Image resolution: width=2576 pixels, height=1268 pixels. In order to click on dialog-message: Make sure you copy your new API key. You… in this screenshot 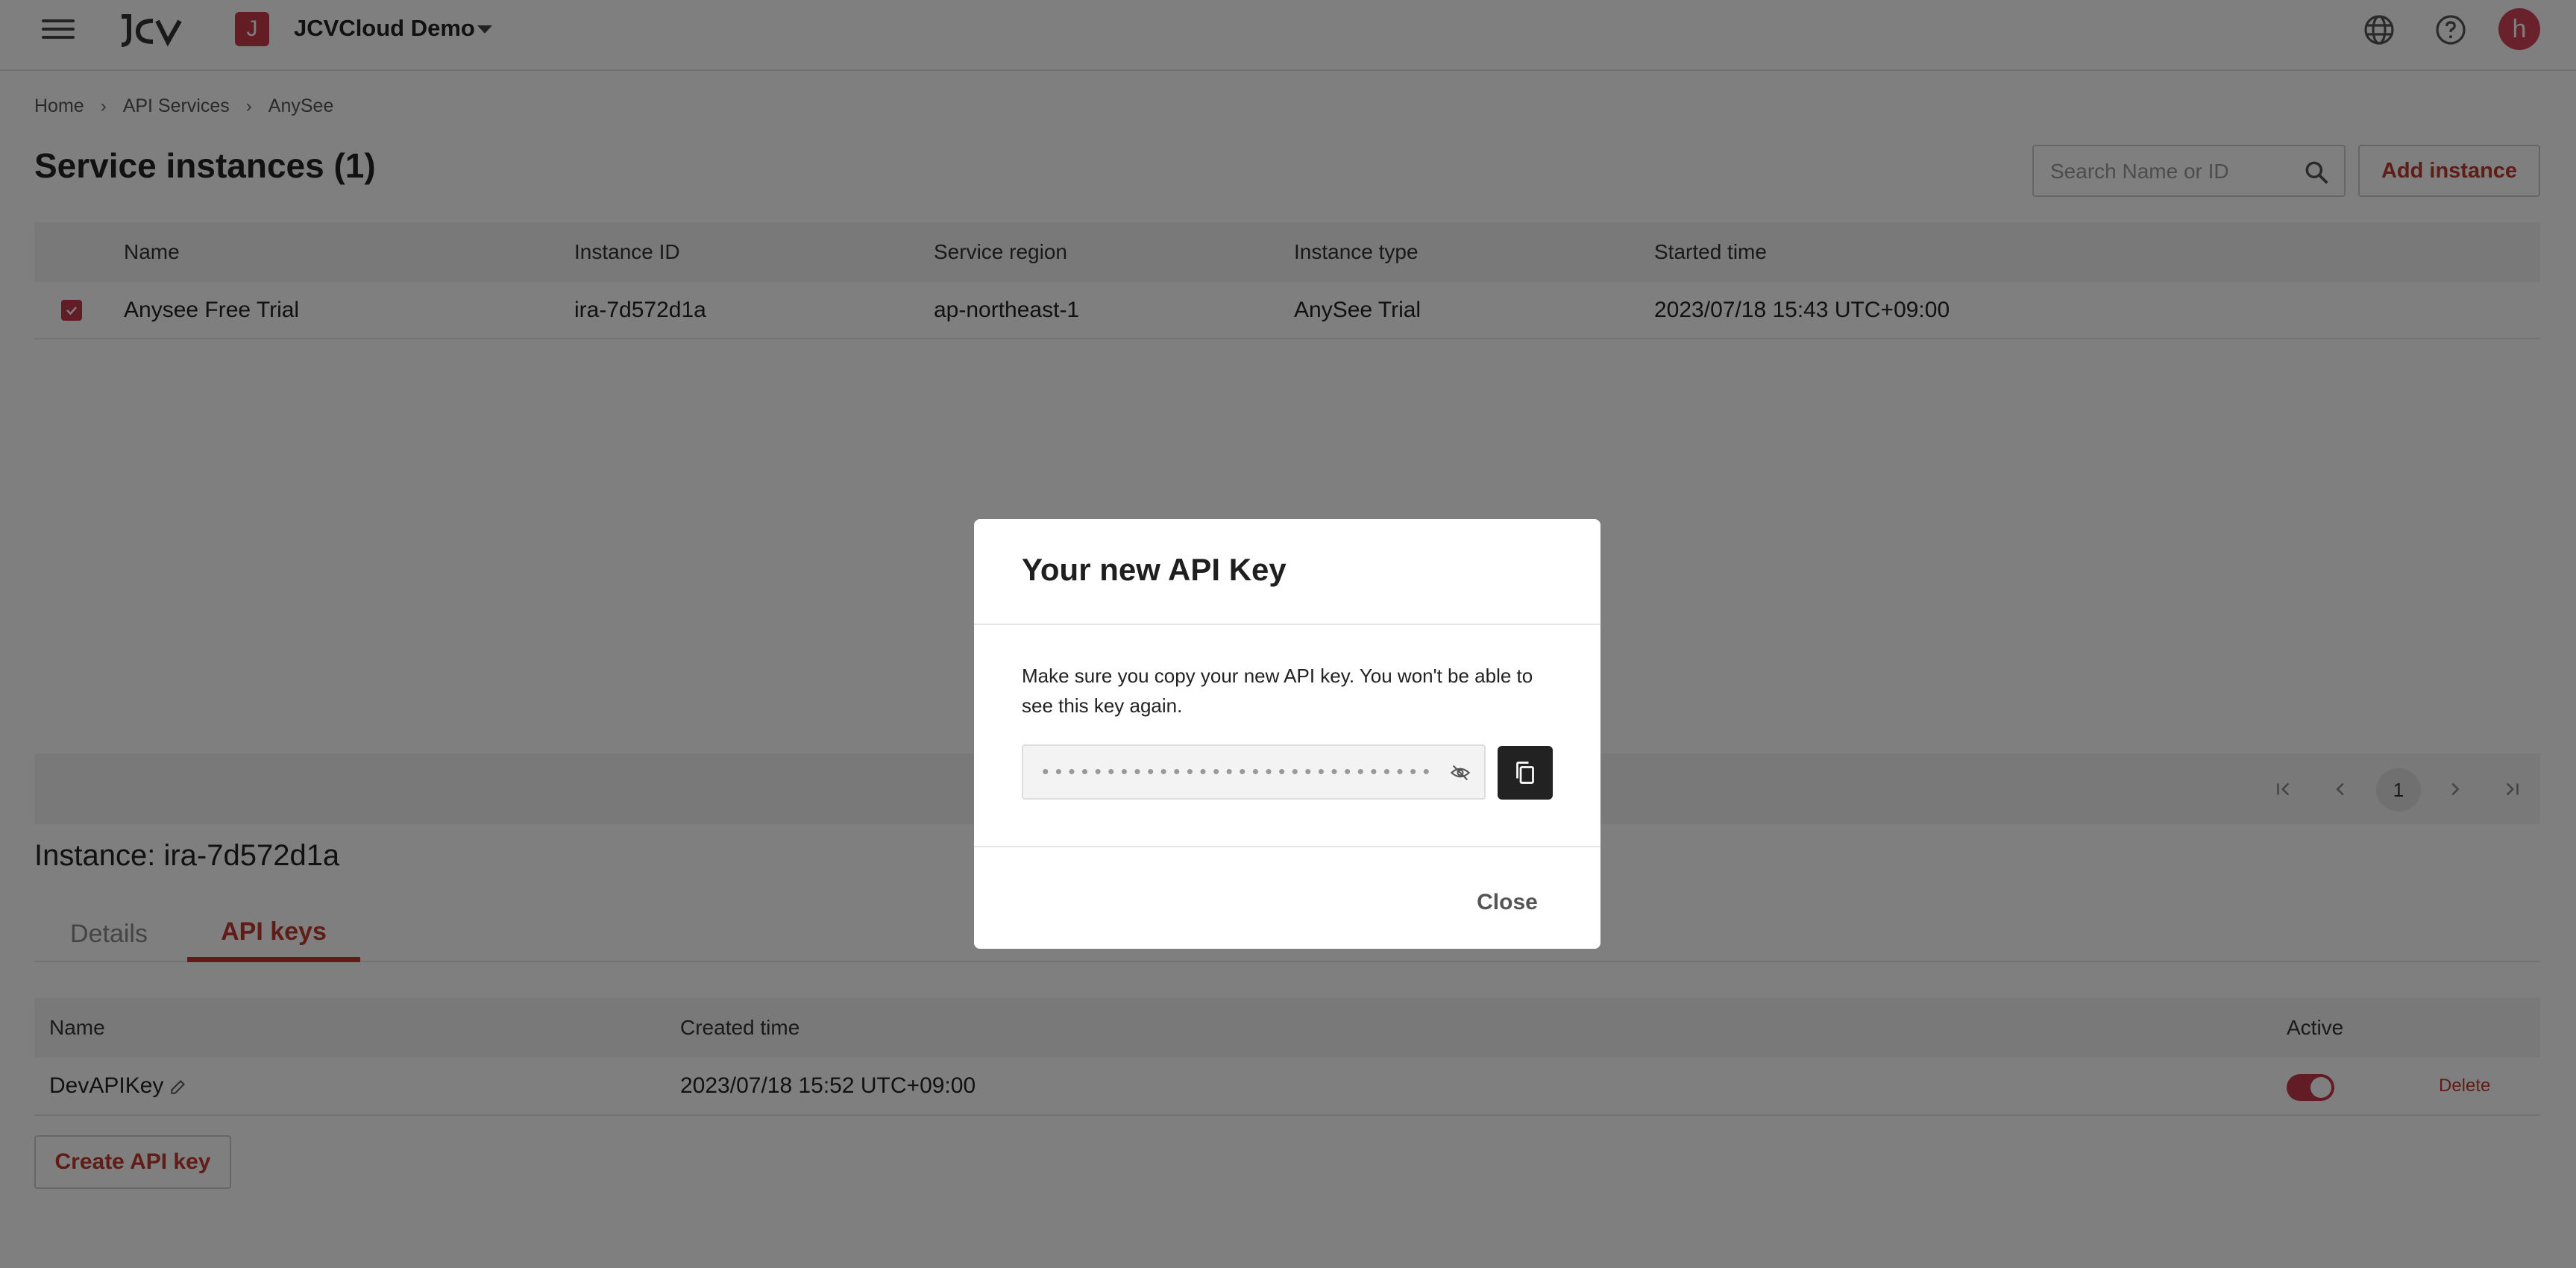, I will do `click(1278, 691)`.